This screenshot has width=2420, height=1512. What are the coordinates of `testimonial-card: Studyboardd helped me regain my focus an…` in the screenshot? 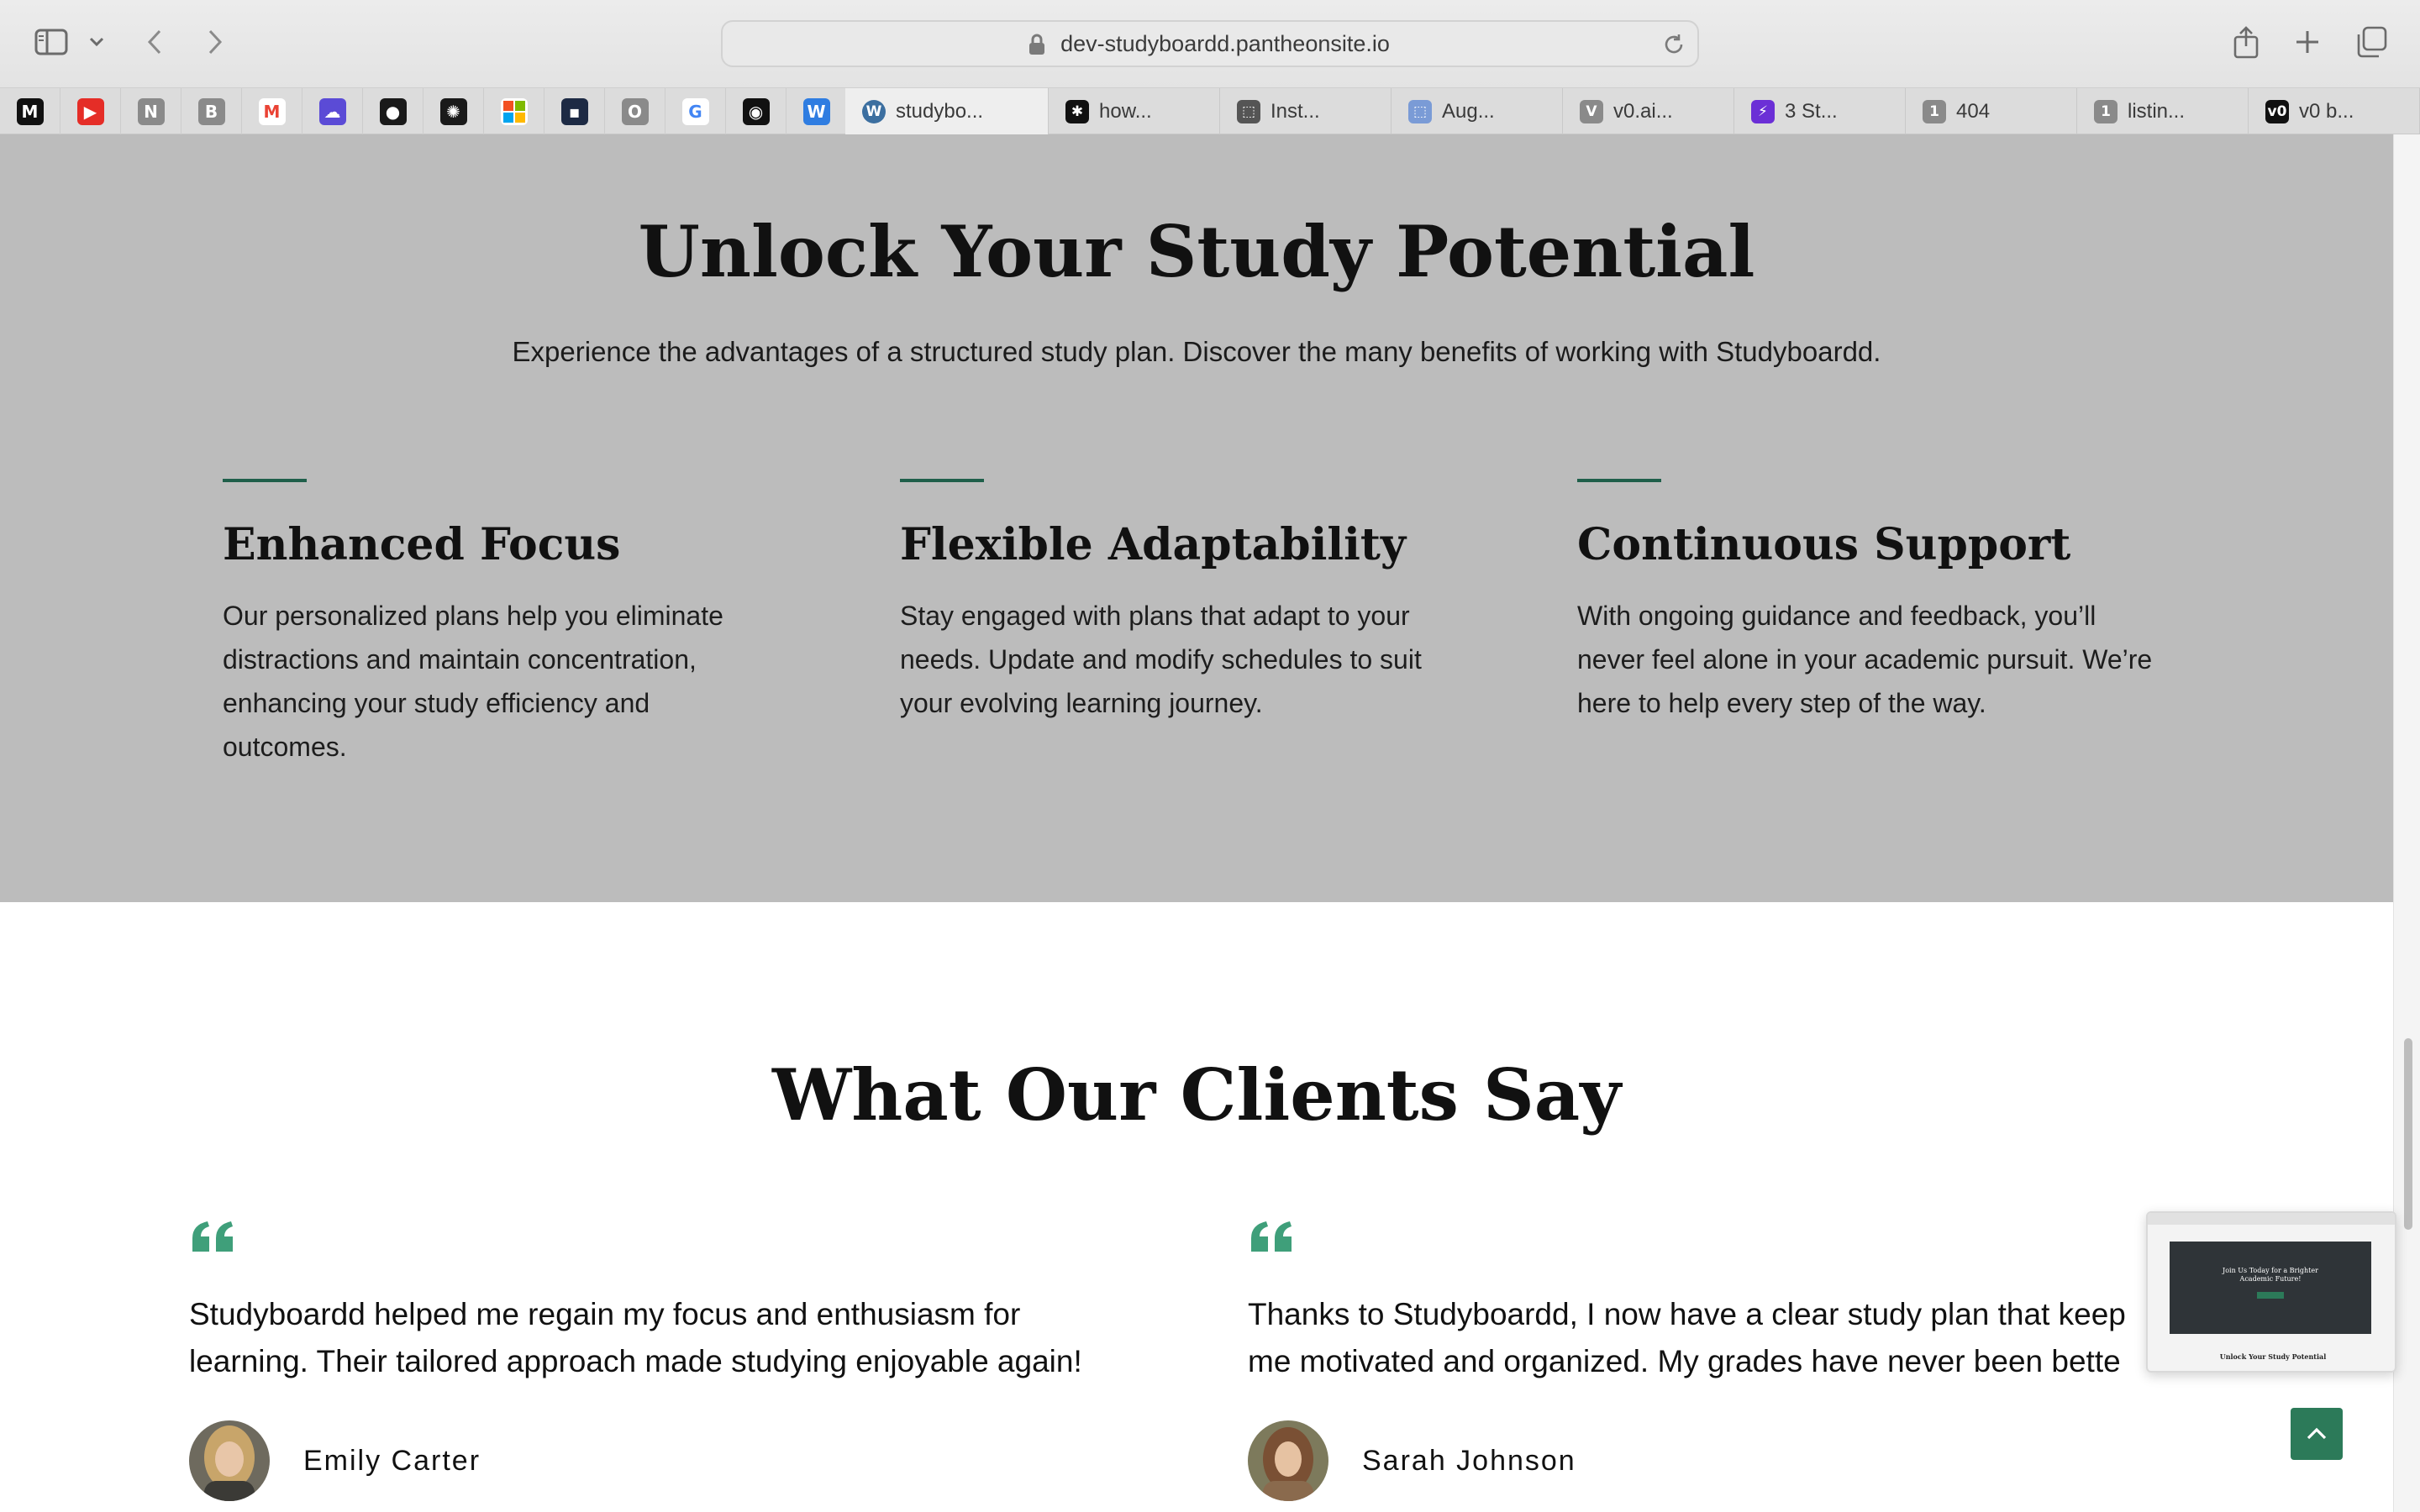 It's located at (693, 1359).